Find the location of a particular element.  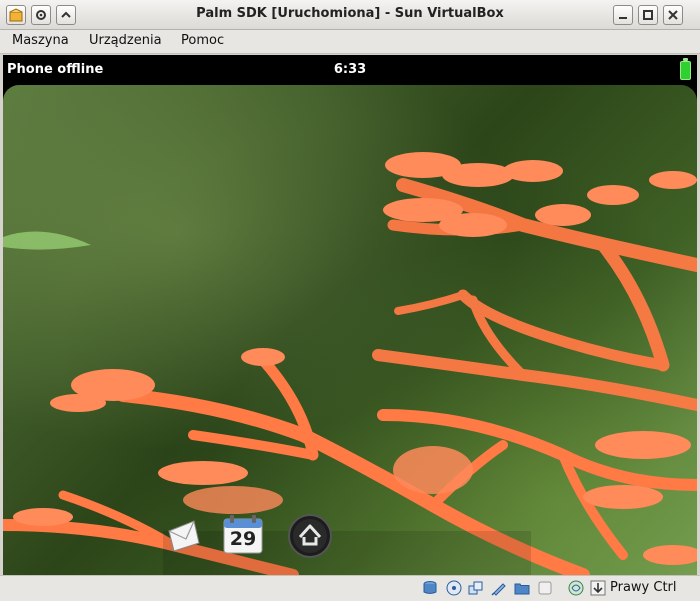

network-adapters-icon is located at coordinates (475, 588).